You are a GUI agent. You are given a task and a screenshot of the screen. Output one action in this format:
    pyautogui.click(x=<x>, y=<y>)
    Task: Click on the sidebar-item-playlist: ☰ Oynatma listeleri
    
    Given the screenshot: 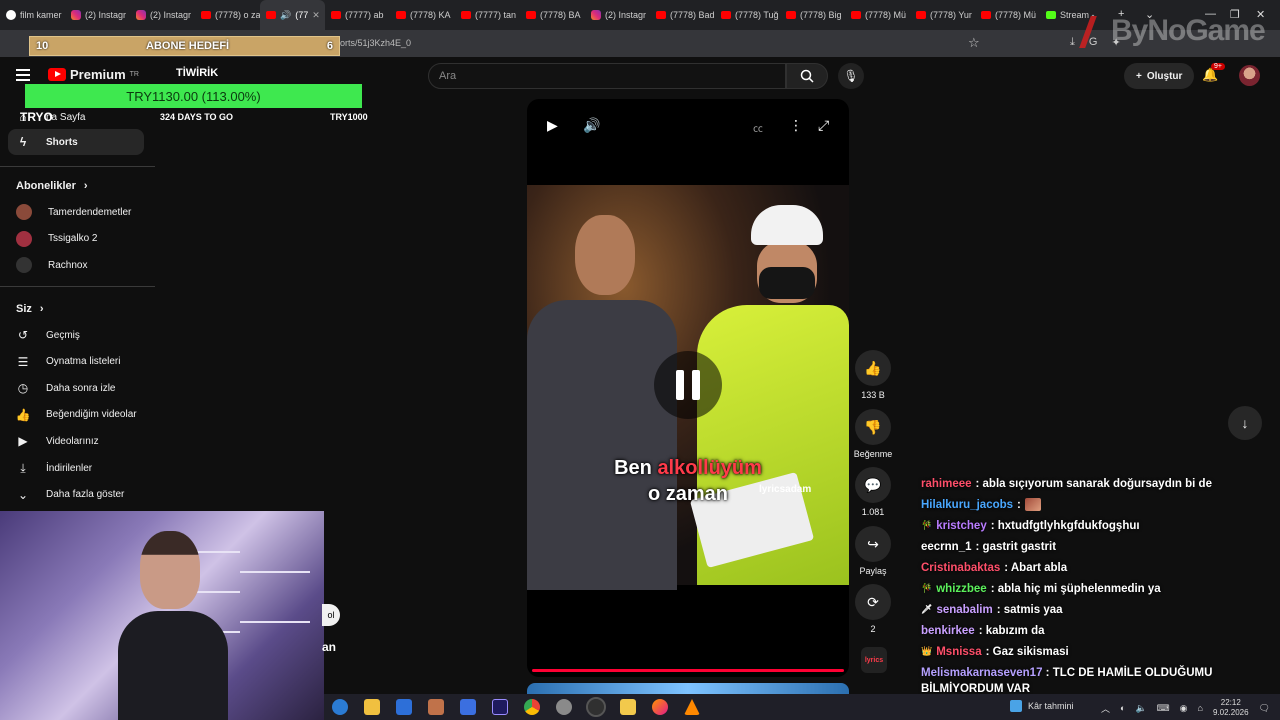 What is the action you would take?
    pyautogui.click(x=76, y=362)
    